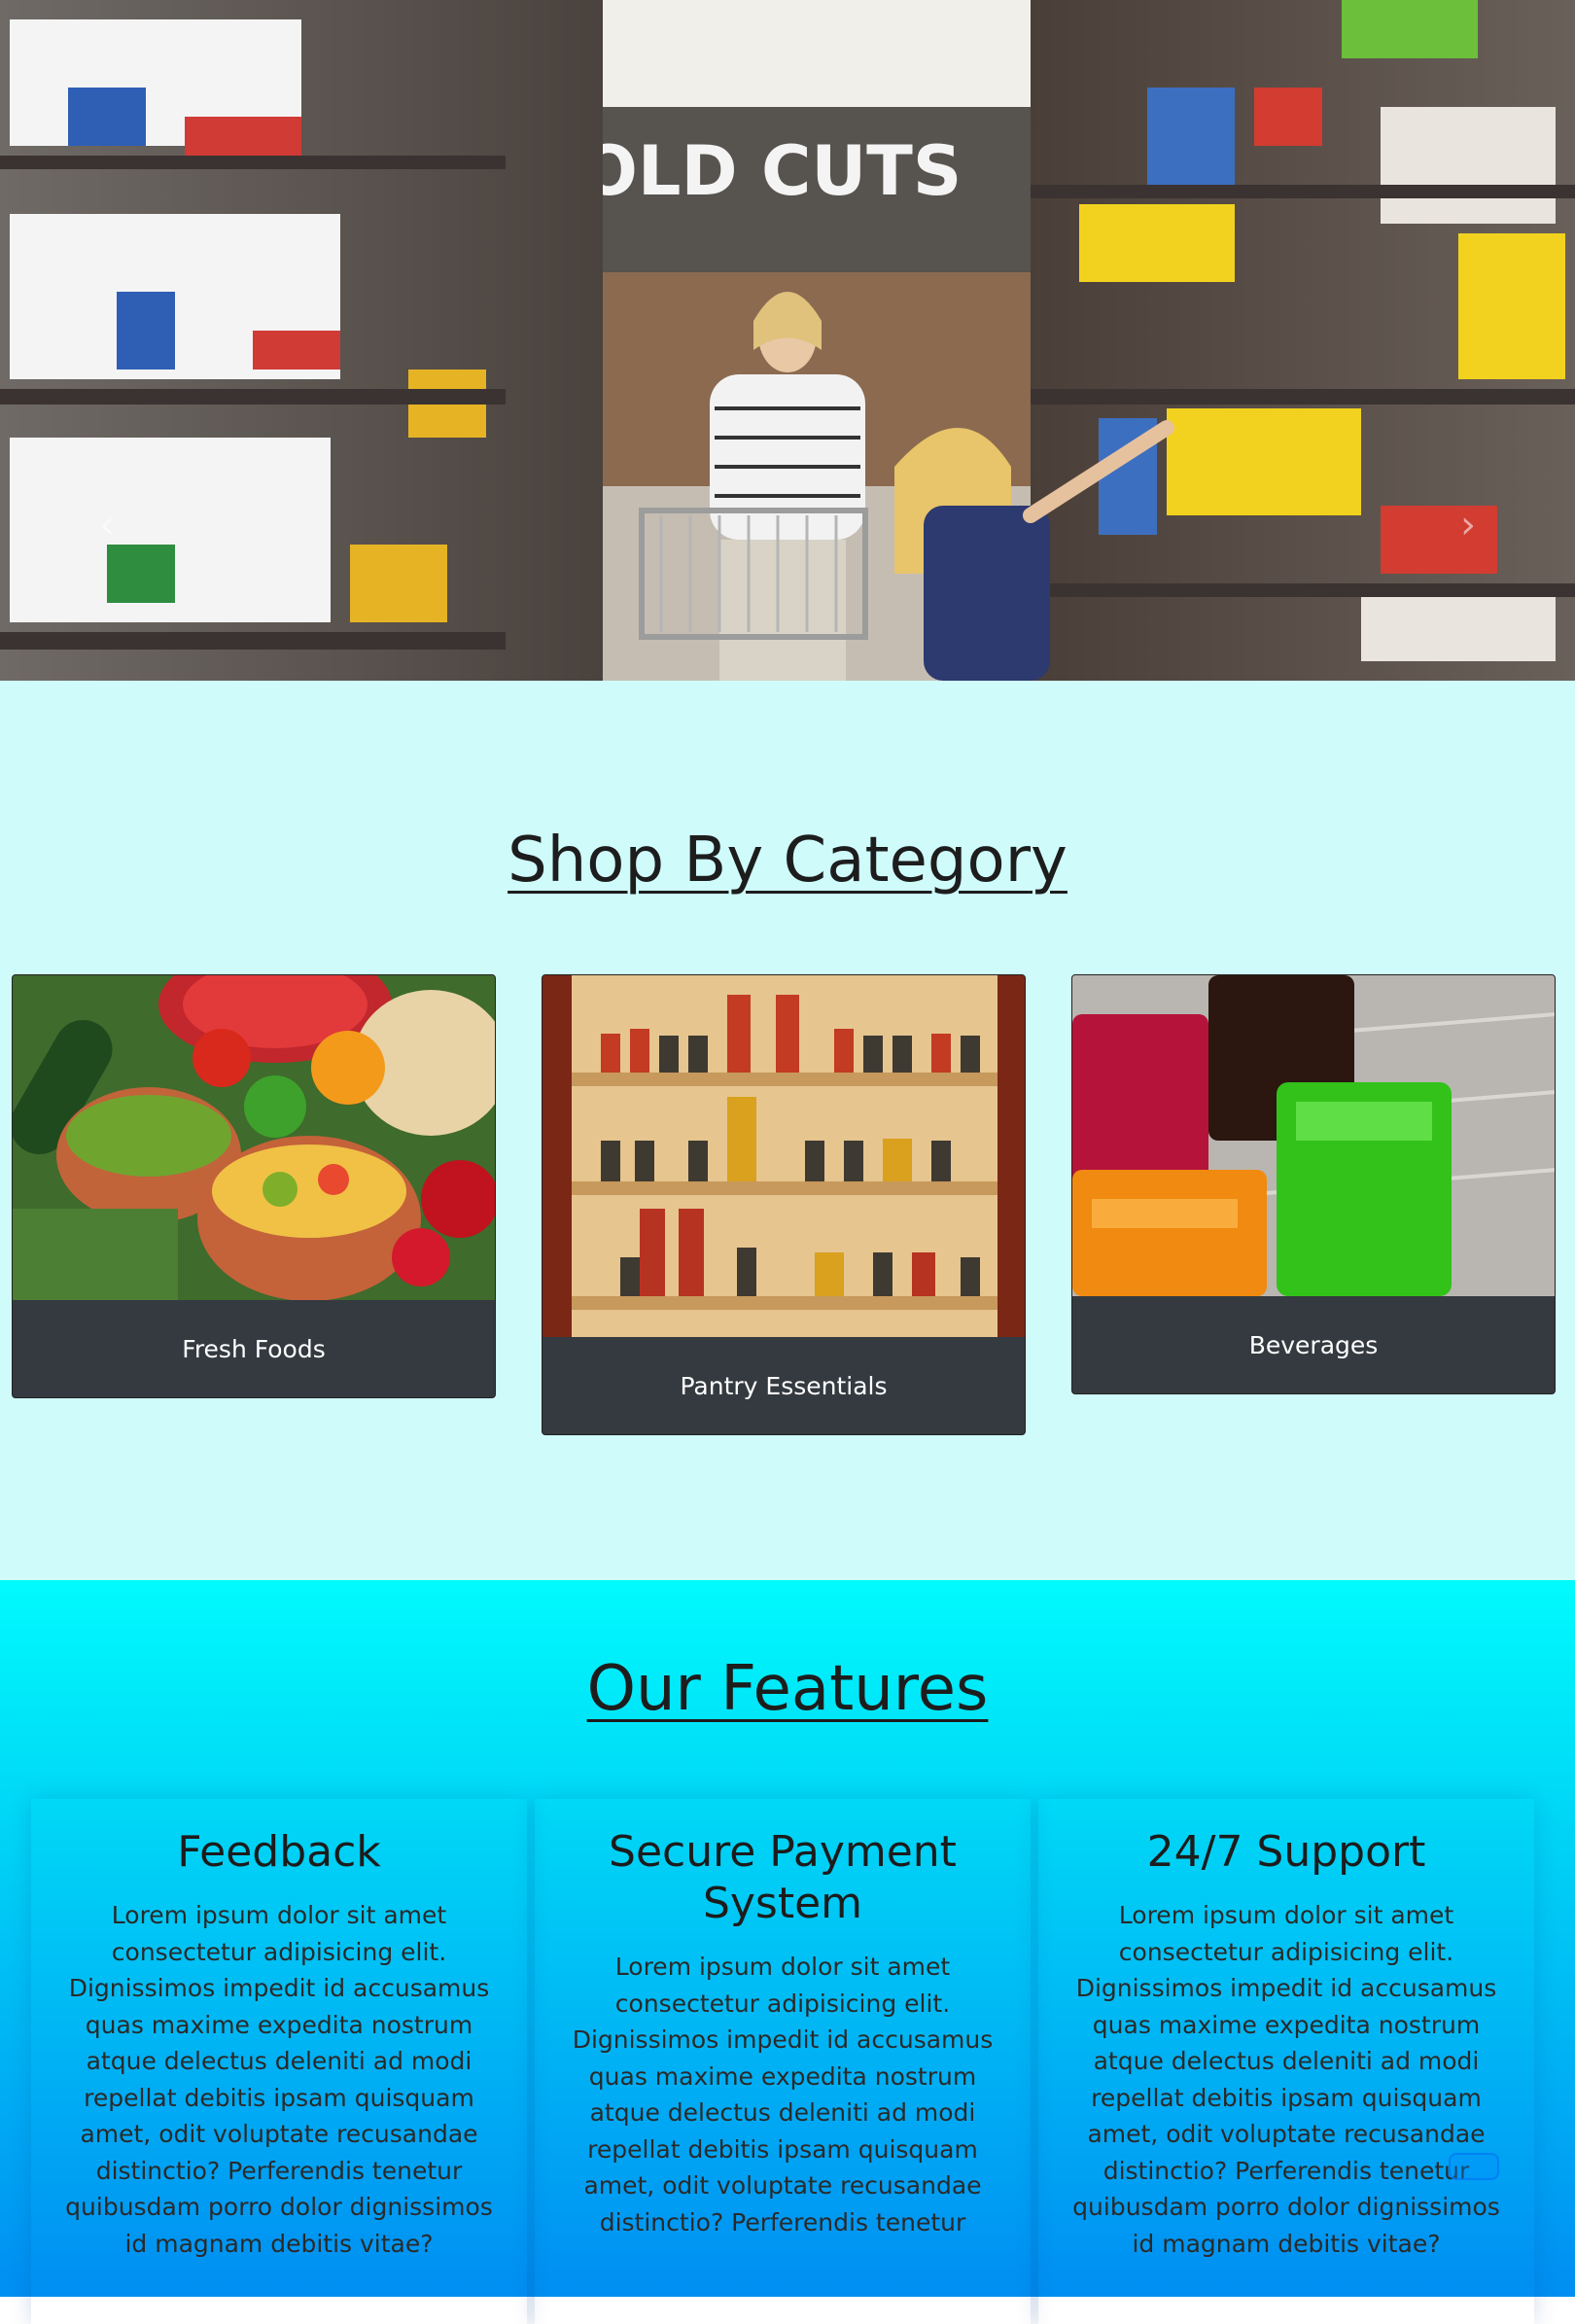  What do you see at coordinates (1468, 525) in the screenshot?
I see `chevron-right-icon: ›` at bounding box center [1468, 525].